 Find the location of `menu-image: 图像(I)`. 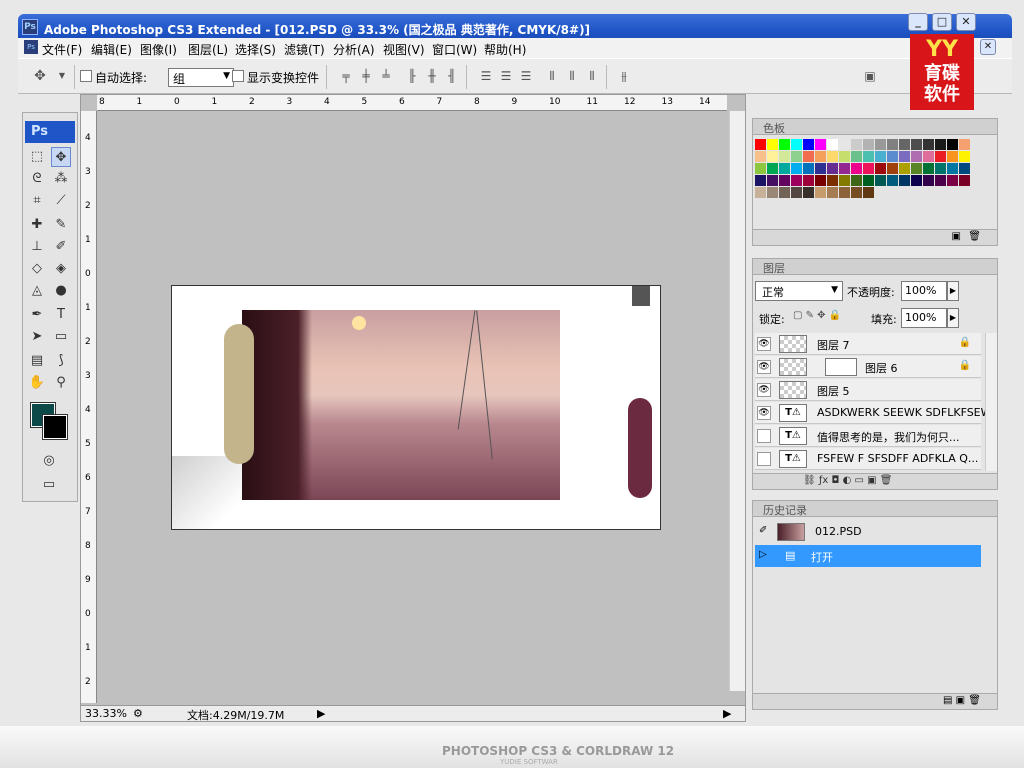

menu-image: 图像(I) is located at coordinates (158, 49).